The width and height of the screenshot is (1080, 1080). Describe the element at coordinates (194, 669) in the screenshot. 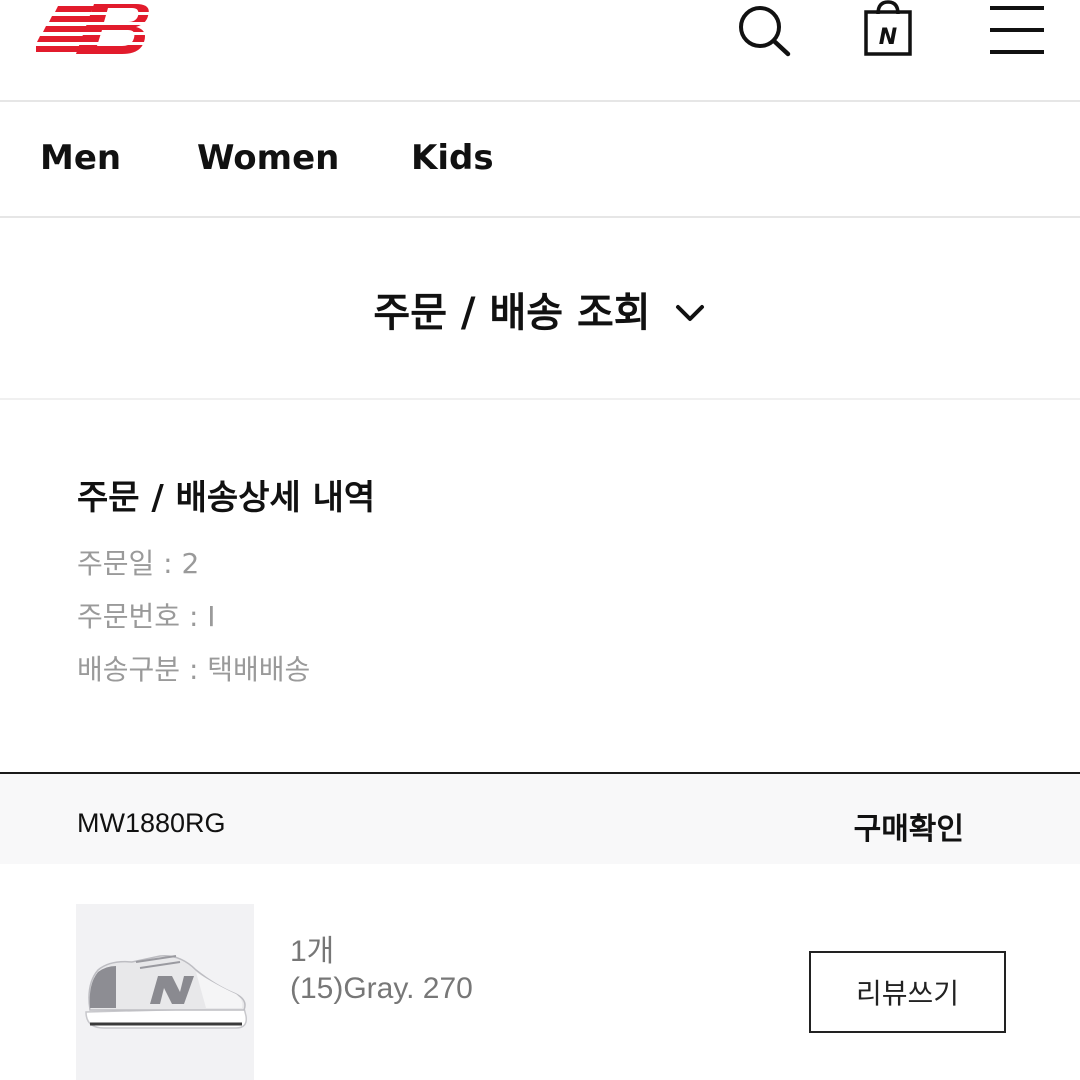

I see `delivery-type: 배송구분 : 택배배송` at that location.